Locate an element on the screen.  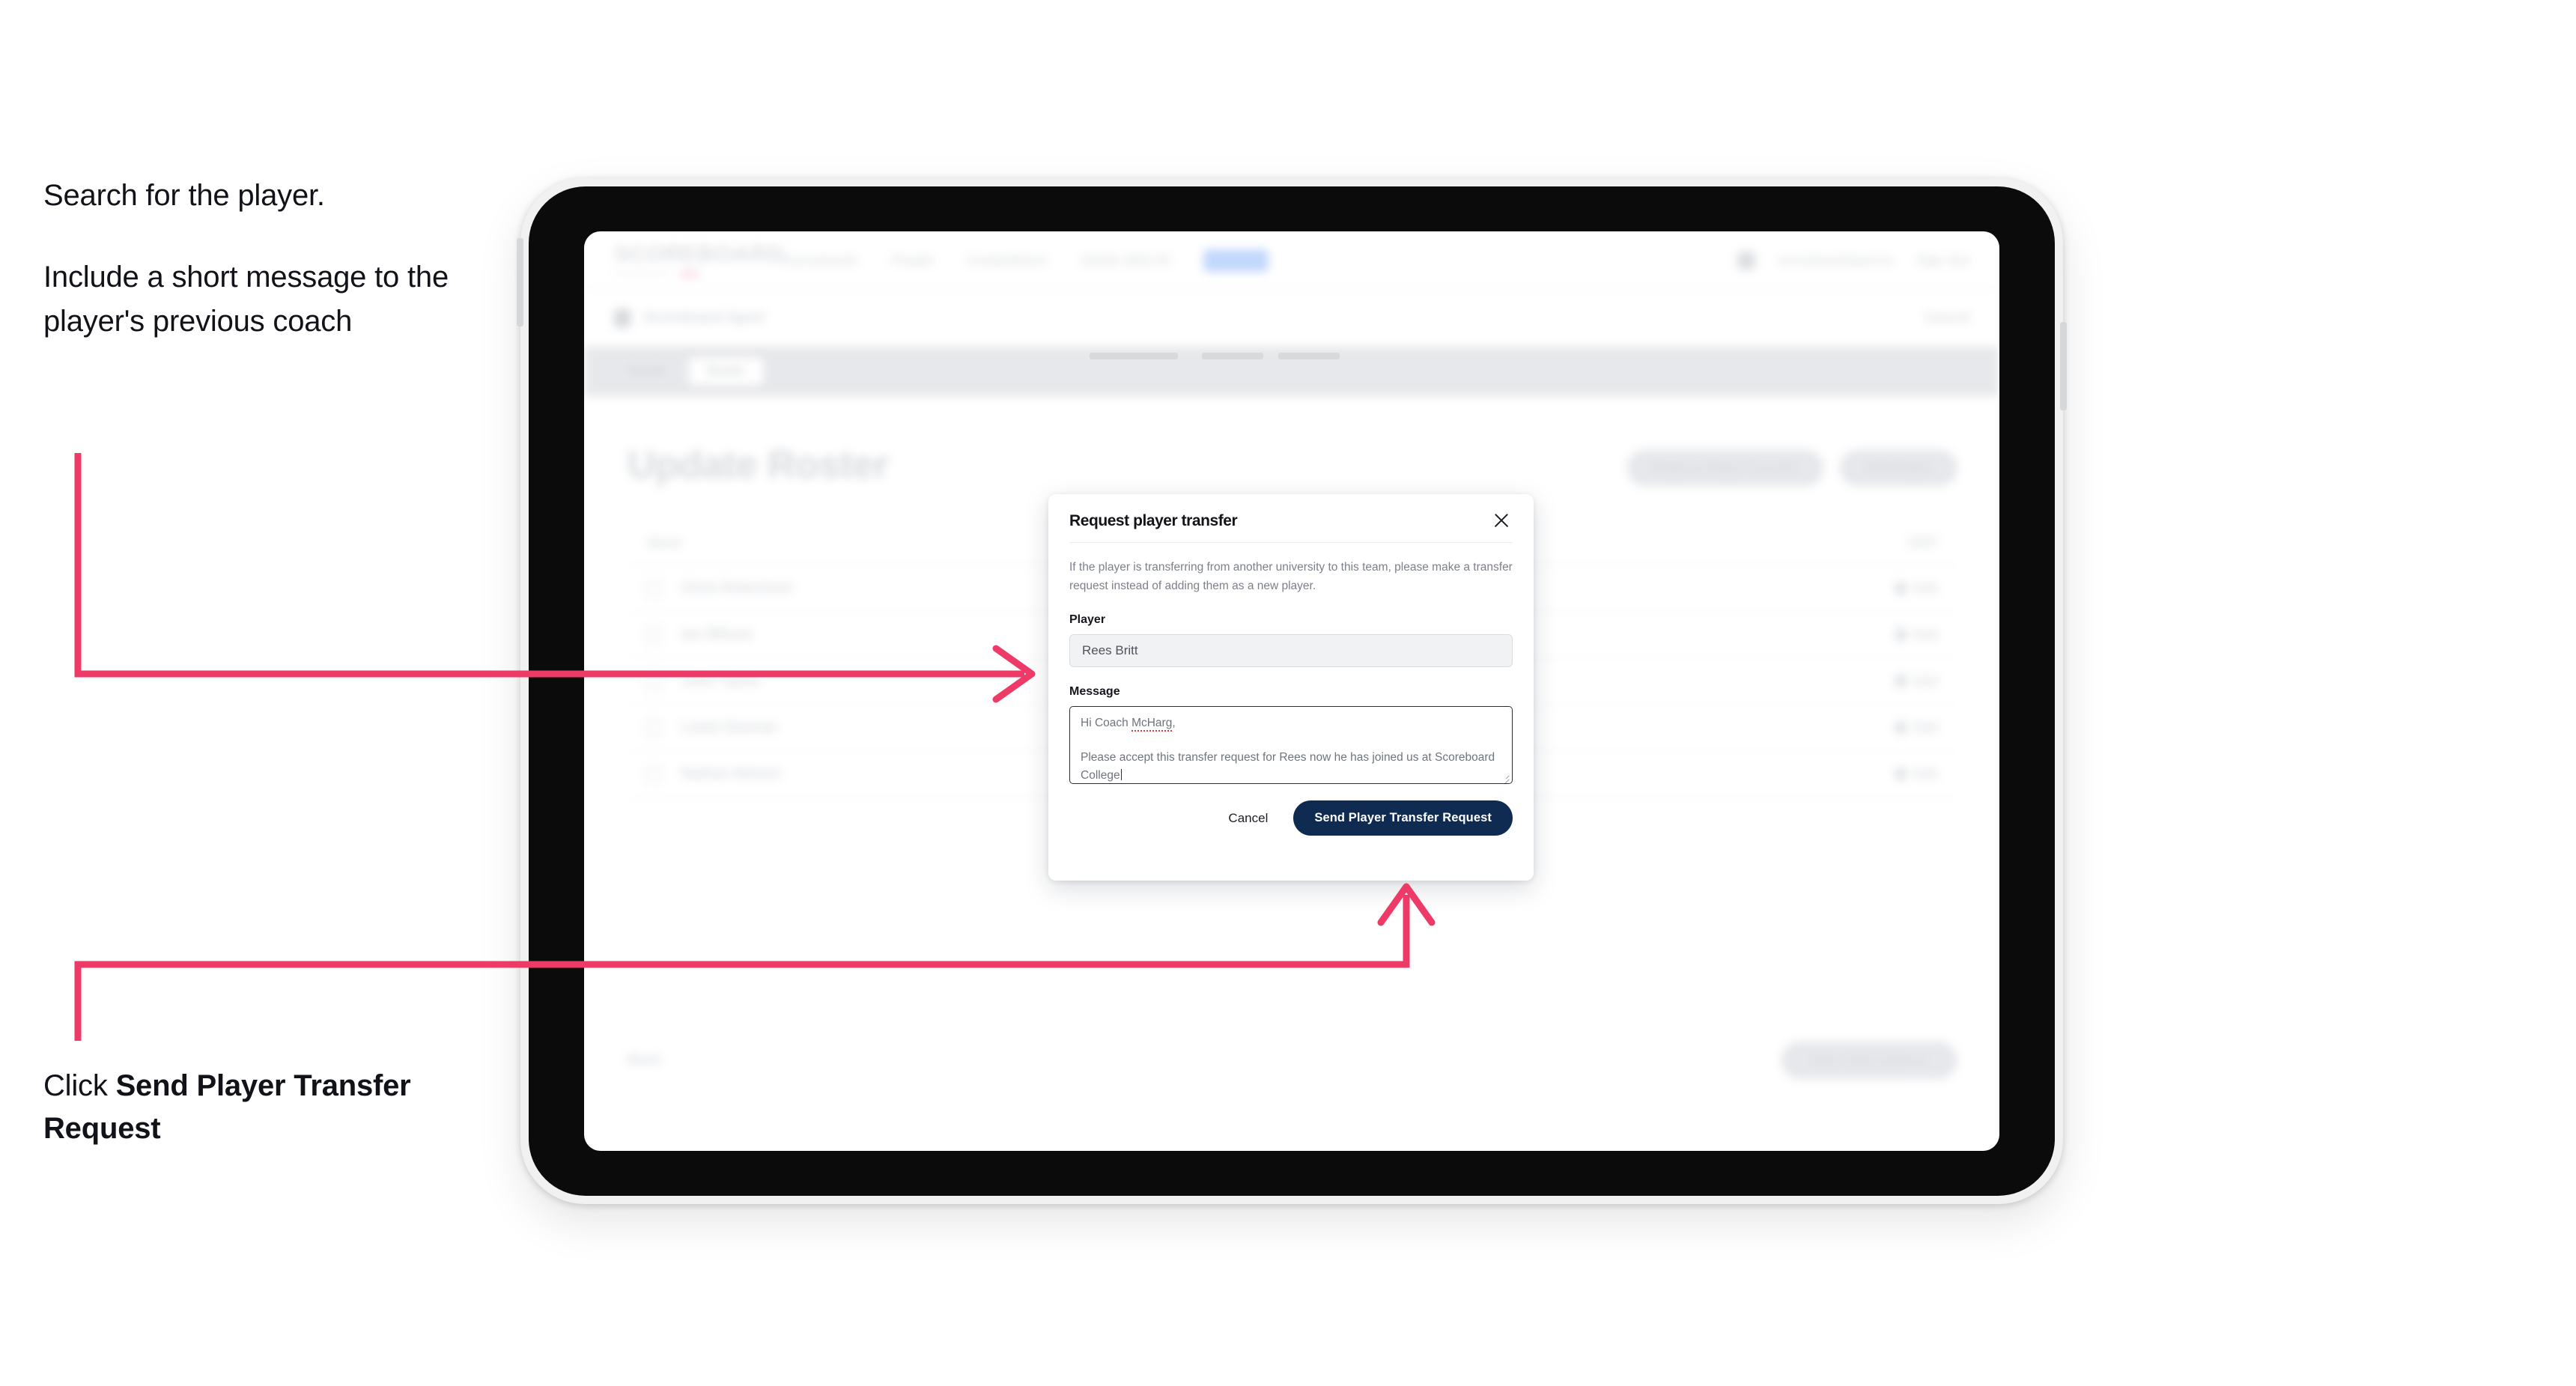
modal-title: Request player transfer is located at coordinates (1153, 520).